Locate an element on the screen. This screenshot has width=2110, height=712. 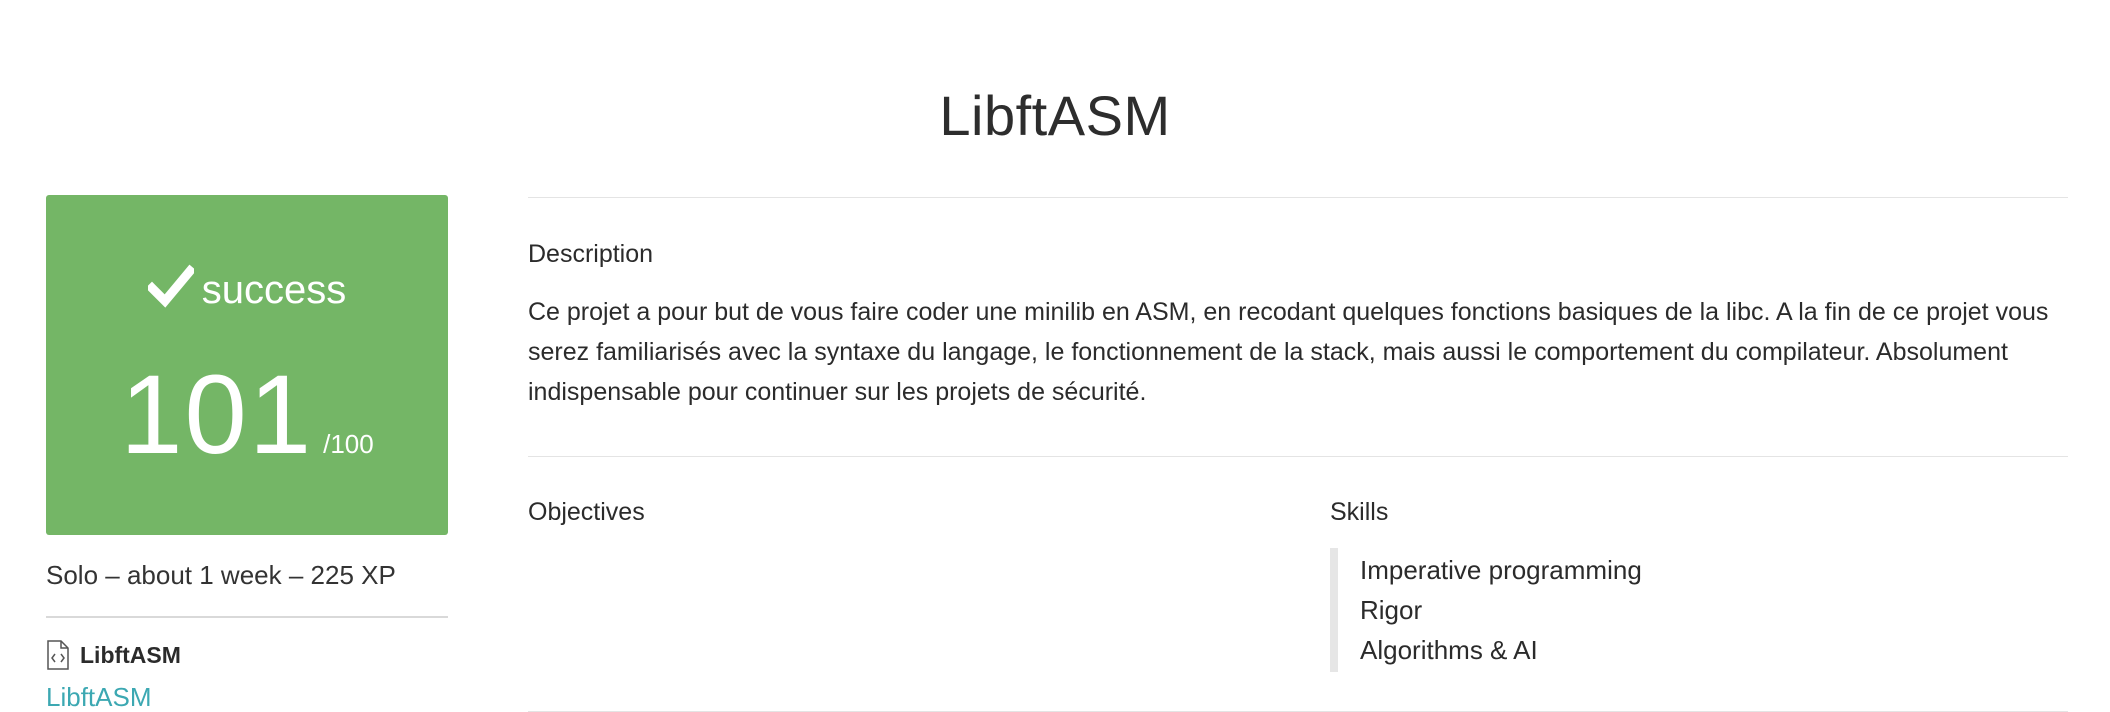
score-value: 101 is located at coordinates (217, 414).